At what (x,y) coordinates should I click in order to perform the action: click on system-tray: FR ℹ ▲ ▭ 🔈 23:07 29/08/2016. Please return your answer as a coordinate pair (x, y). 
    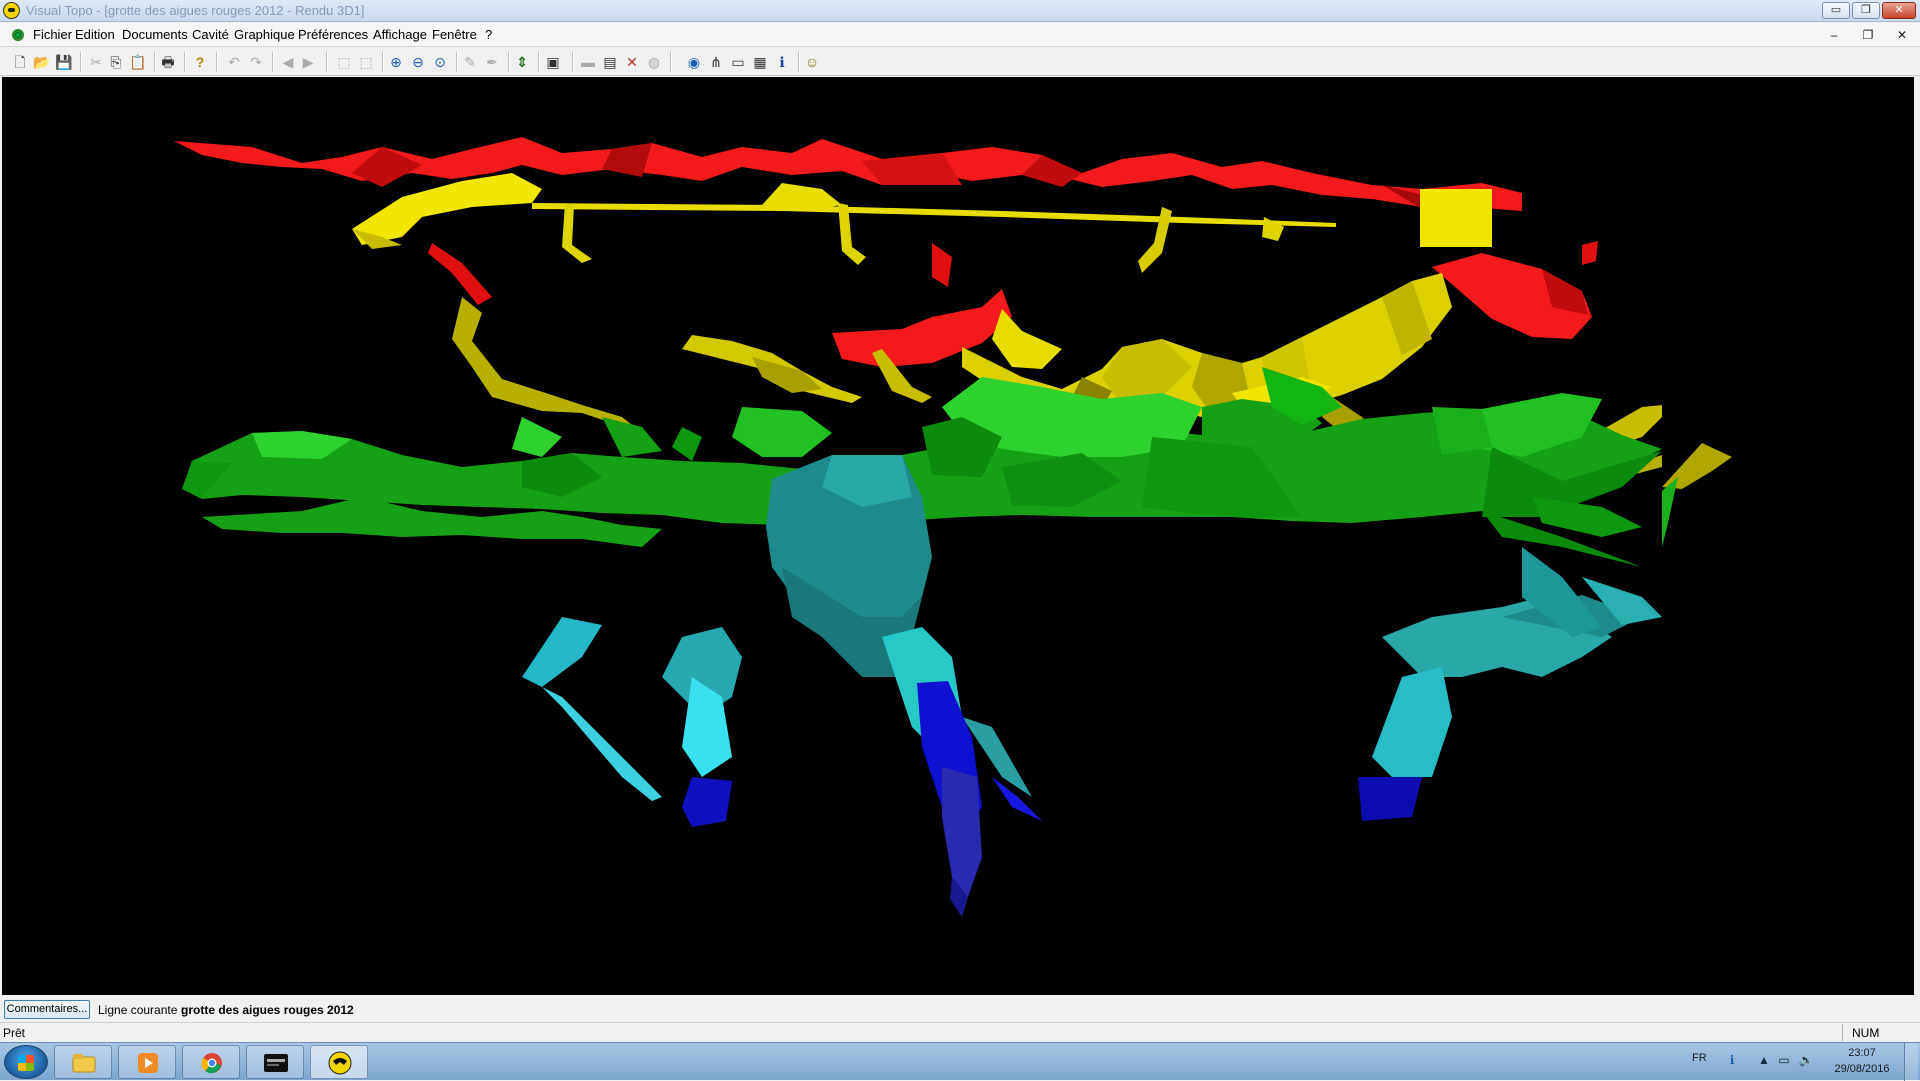
    Looking at the image, I should click on (1800, 1062).